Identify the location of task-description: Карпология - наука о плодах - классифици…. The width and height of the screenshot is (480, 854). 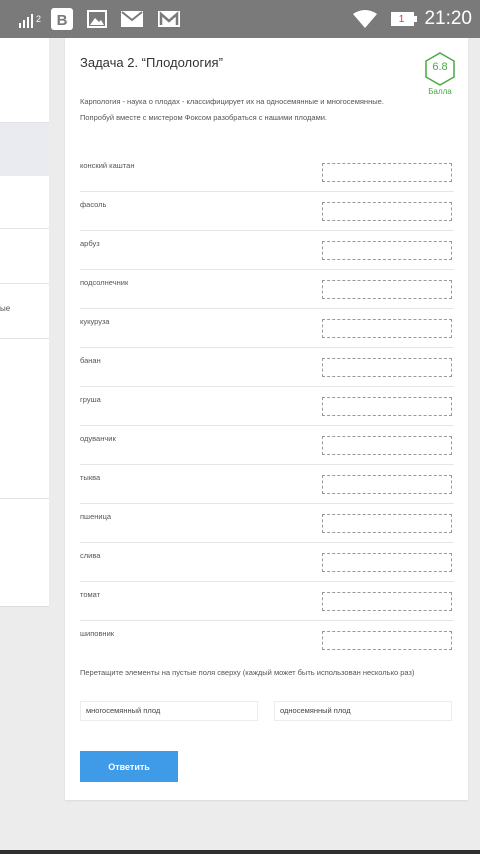
(255, 110).